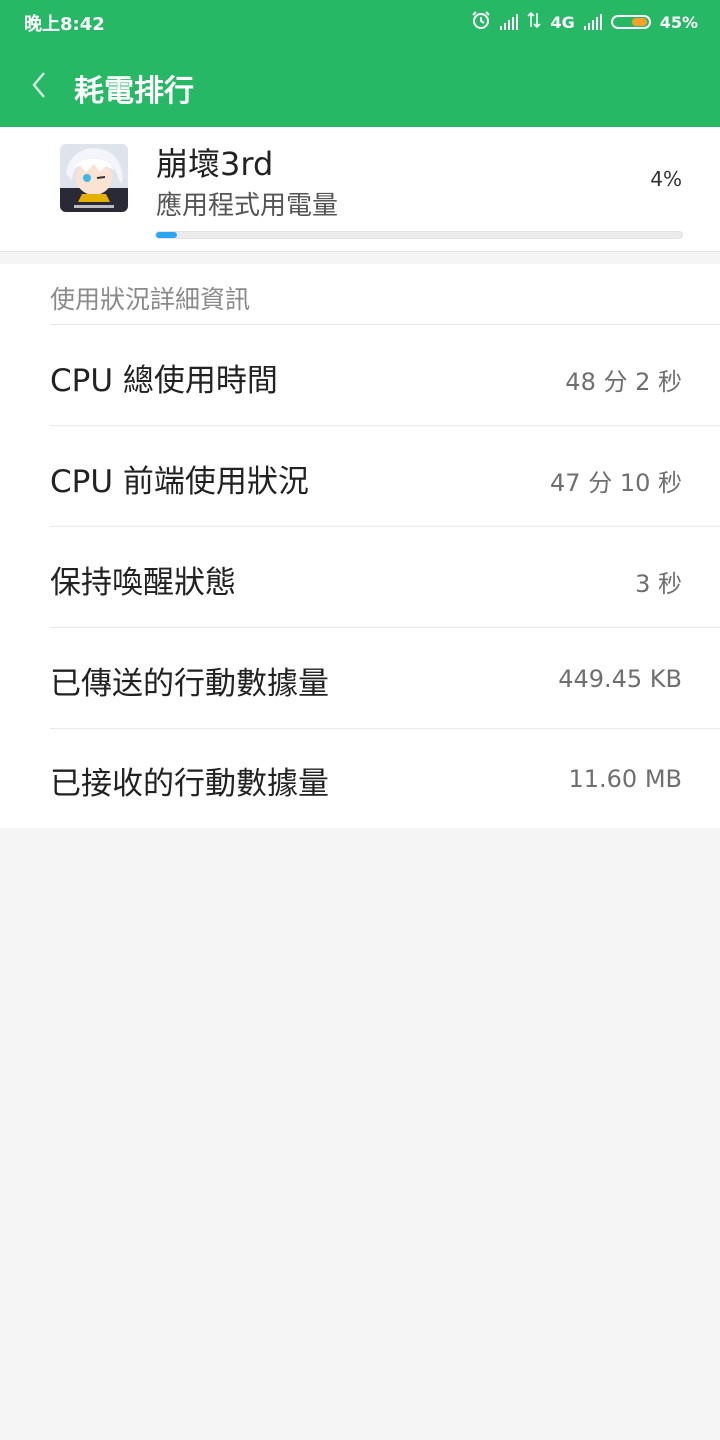 This screenshot has height=1440, width=720. What do you see at coordinates (623, 382) in the screenshot?
I see `detail-value: 48 分 2 秒` at bounding box center [623, 382].